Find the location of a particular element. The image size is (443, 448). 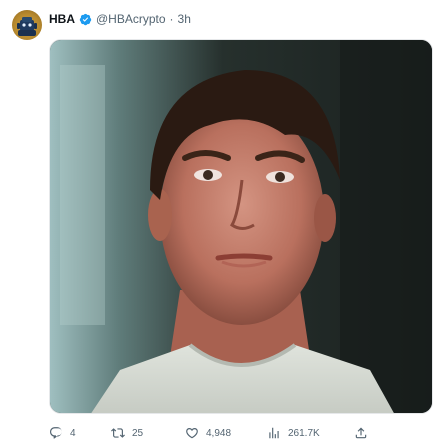

share-button is located at coordinates (361, 433).